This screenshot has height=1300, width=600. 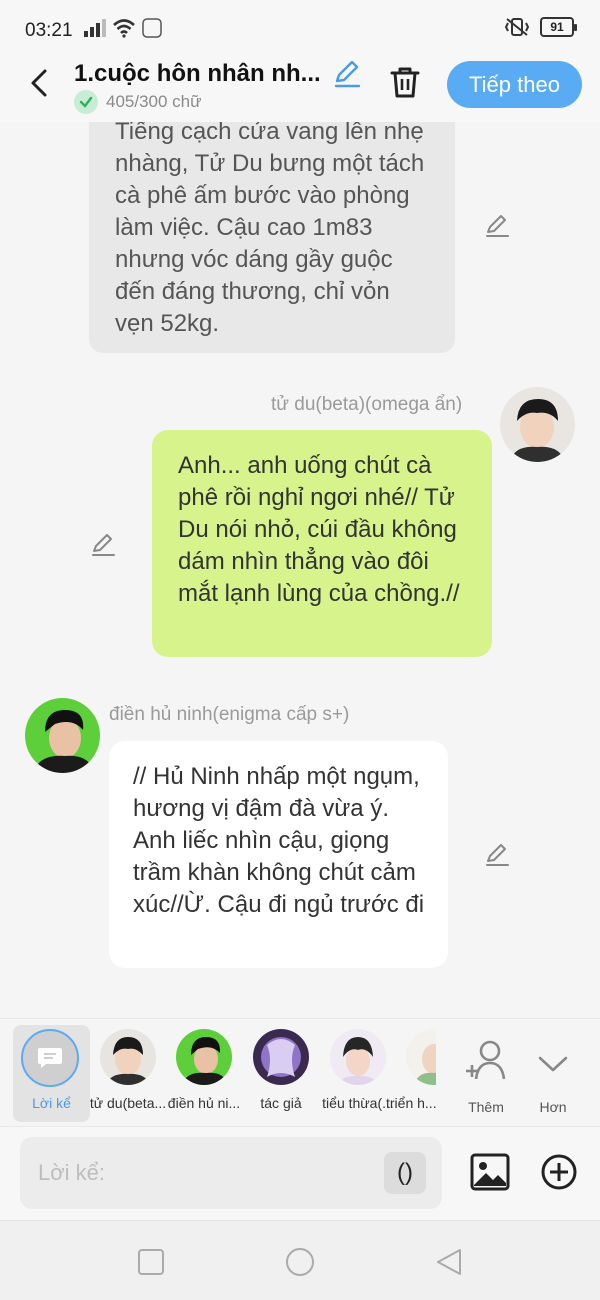 I want to click on character-item: tác giả, so click(x=281, y=1069).